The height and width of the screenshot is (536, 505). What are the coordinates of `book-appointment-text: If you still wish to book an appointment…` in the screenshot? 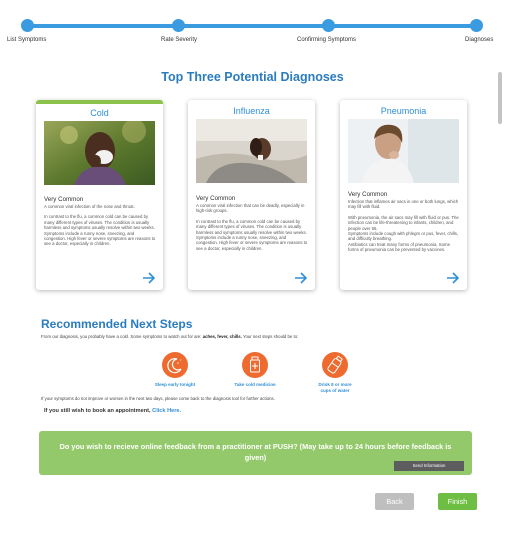 It's located at (112, 411).